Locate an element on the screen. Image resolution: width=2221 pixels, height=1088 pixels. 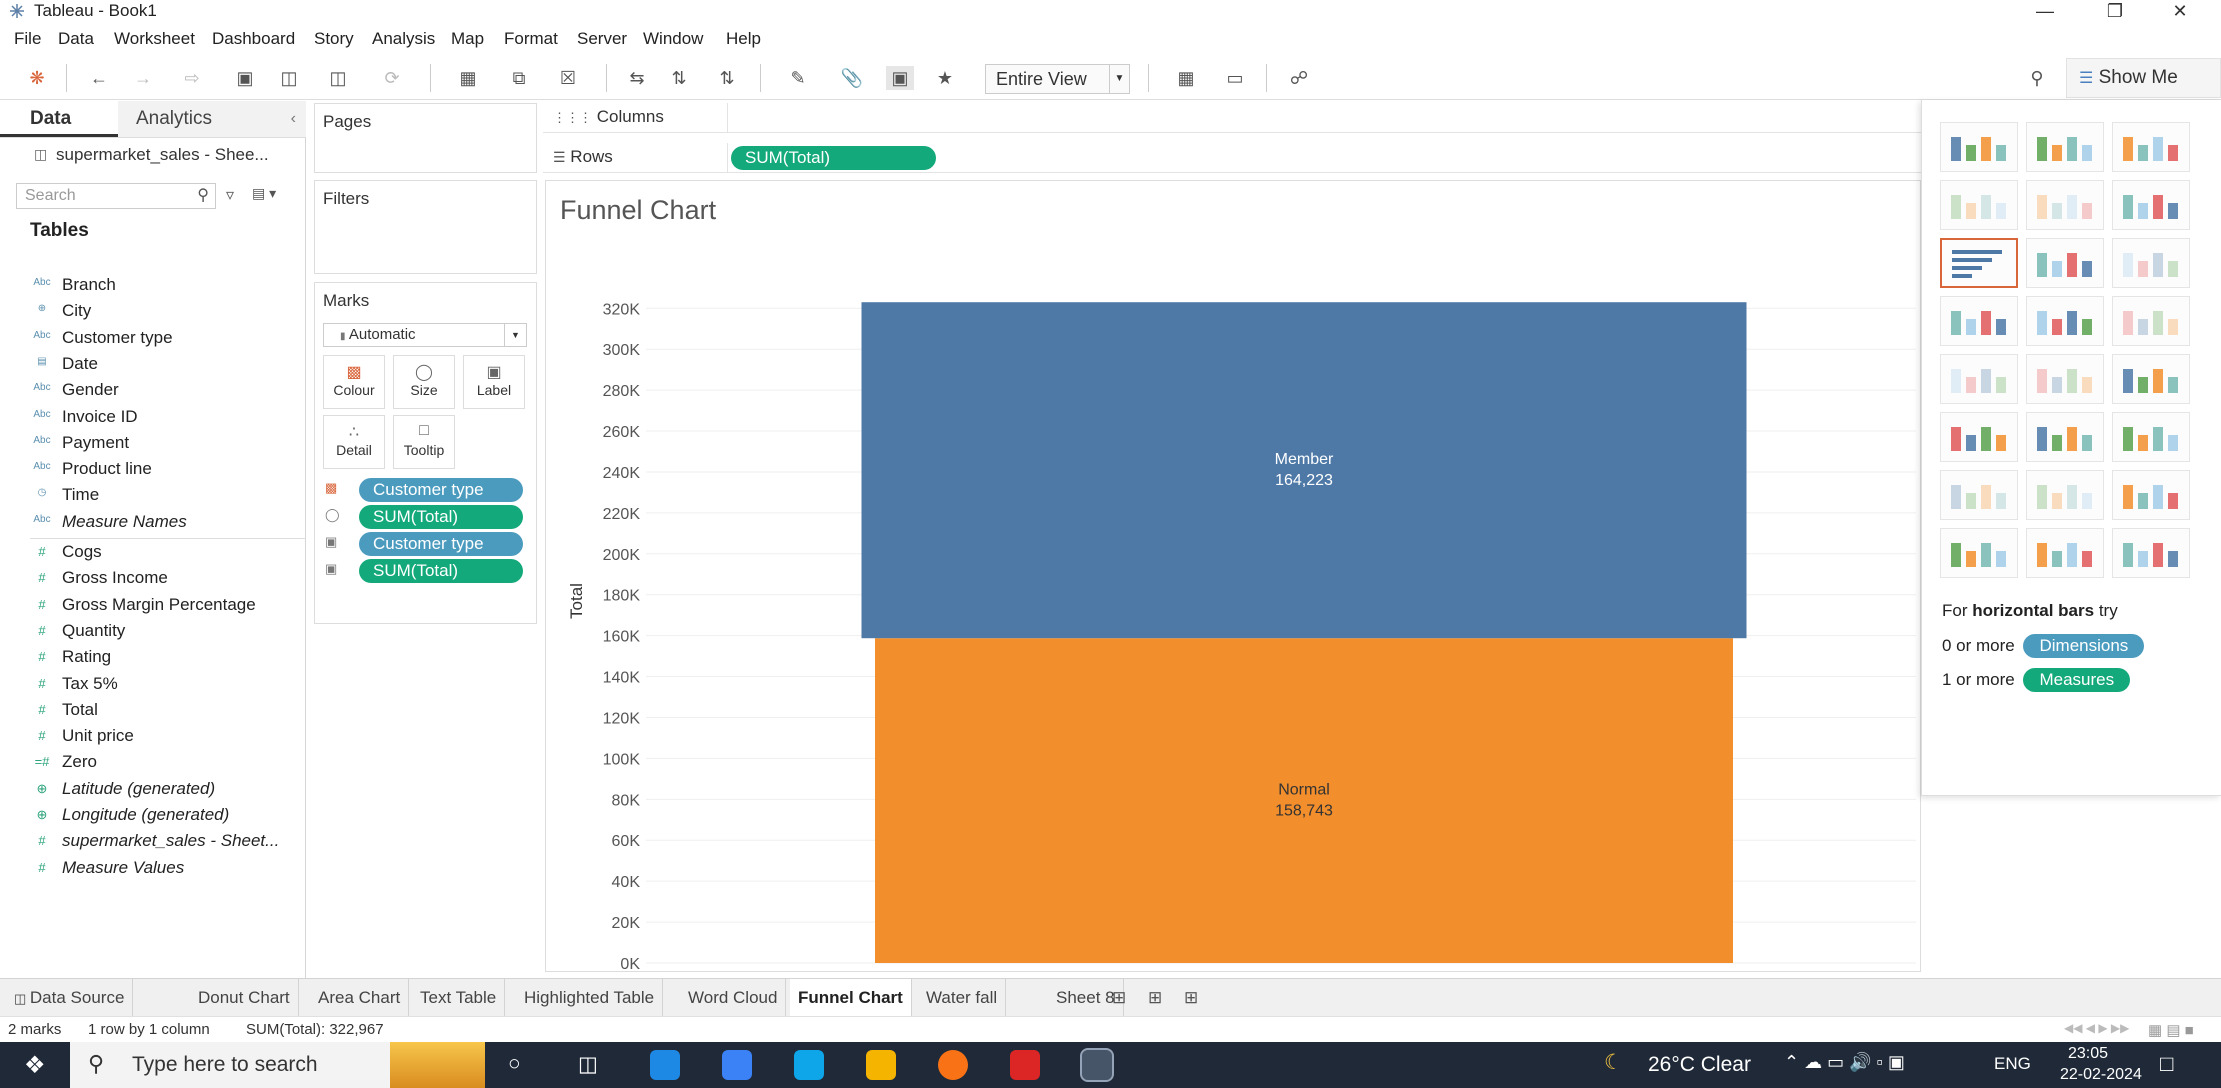
field-unit-price: # Unit price is located at coordinates (150, 737).